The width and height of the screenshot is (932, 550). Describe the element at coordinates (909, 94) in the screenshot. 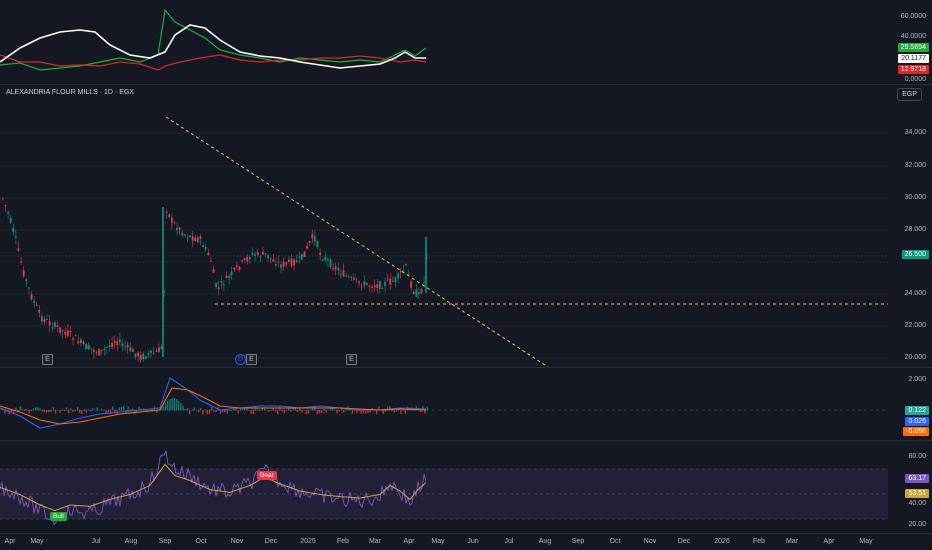

I see `currency-button: EGP` at that location.